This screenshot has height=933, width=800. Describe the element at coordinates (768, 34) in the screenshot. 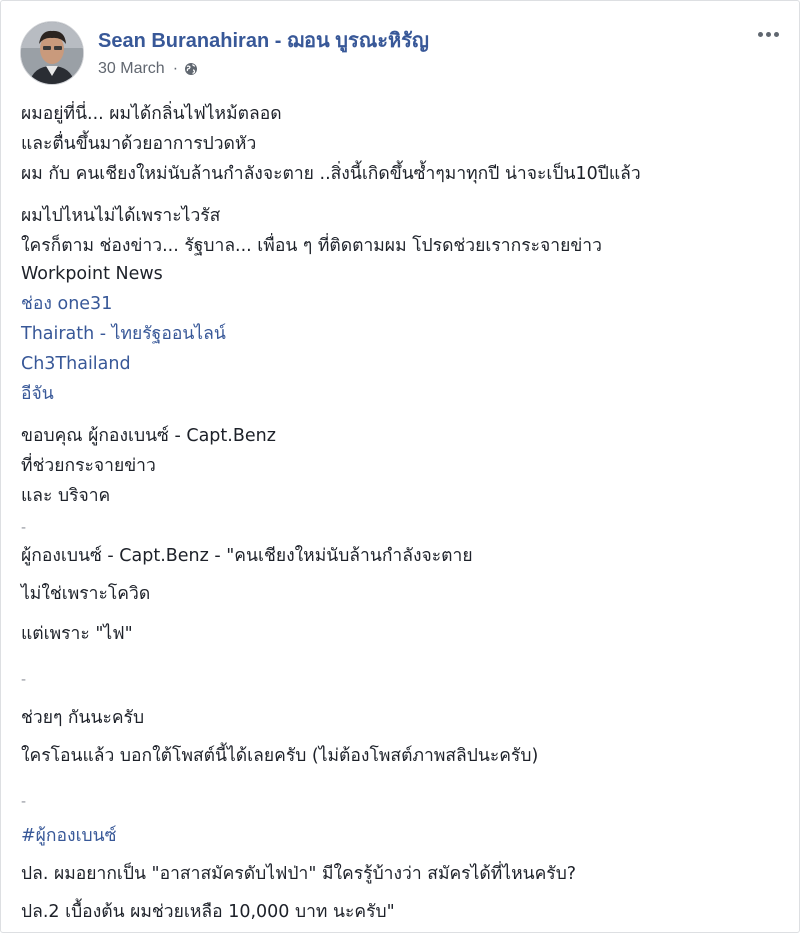

I see `more-options-icon` at that location.